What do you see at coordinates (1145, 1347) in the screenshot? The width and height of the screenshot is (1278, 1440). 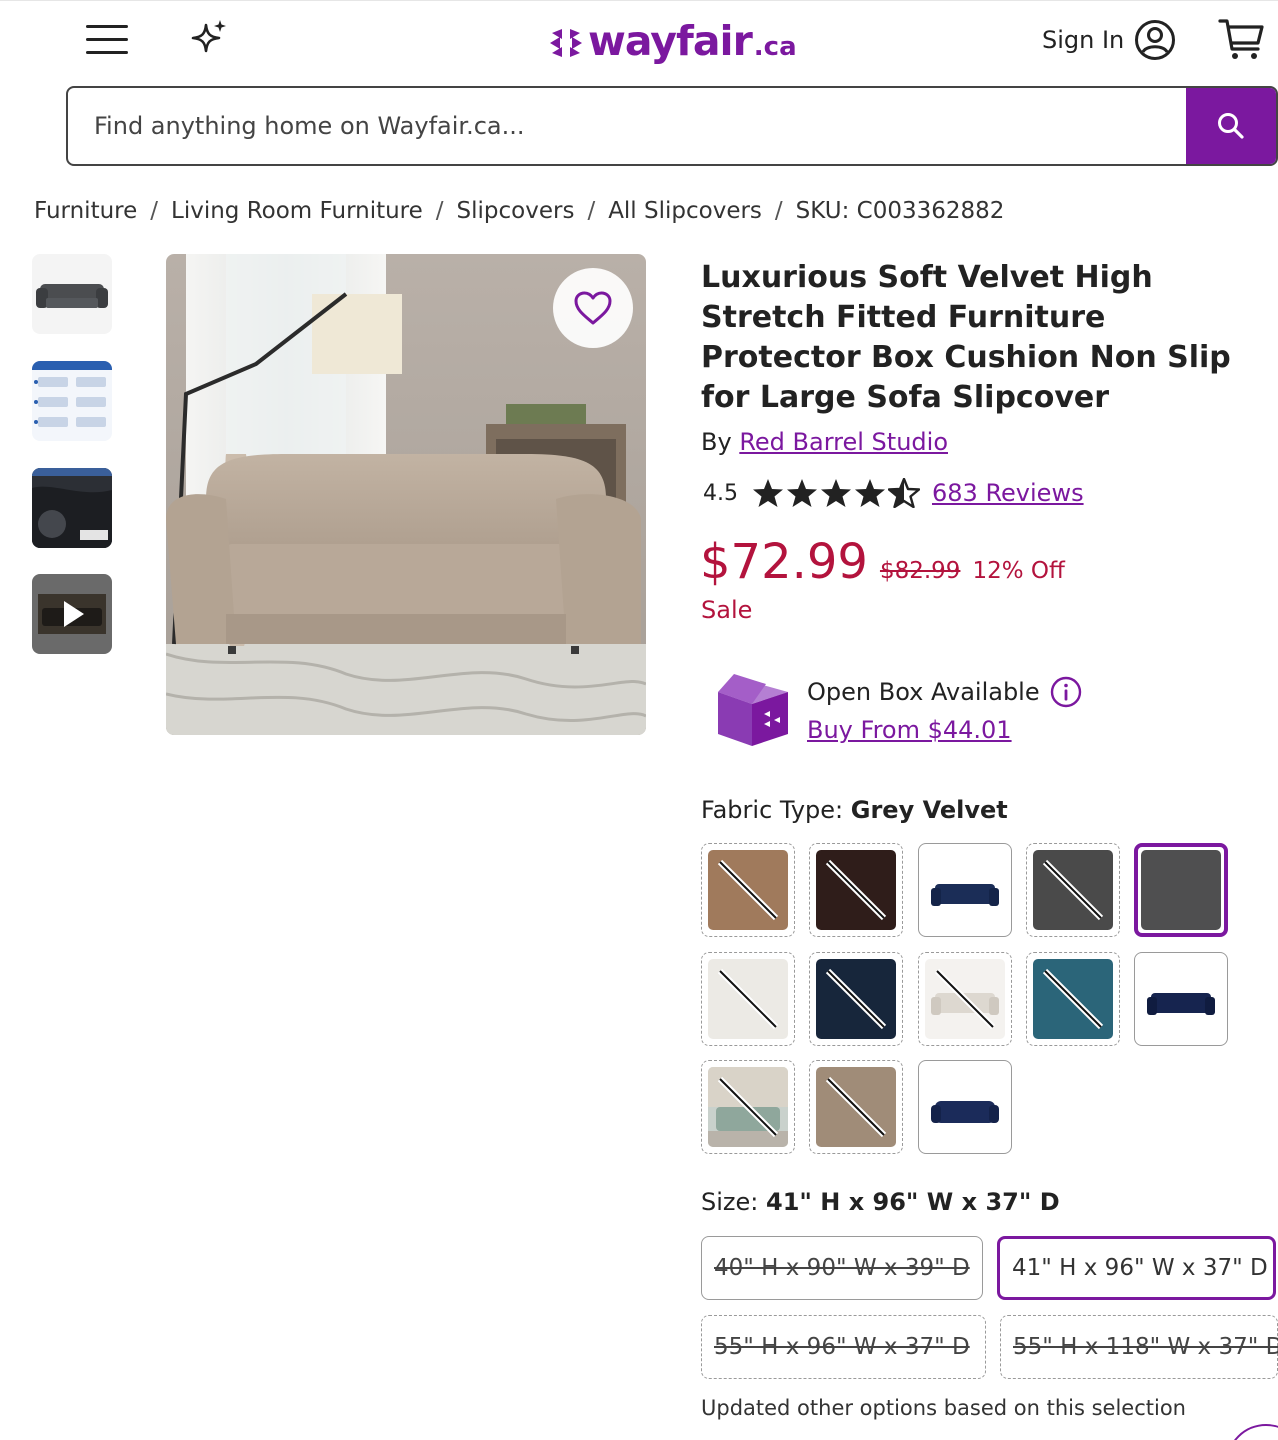 I see `size-option-label: 55" H x 118" W x 37" D` at bounding box center [1145, 1347].